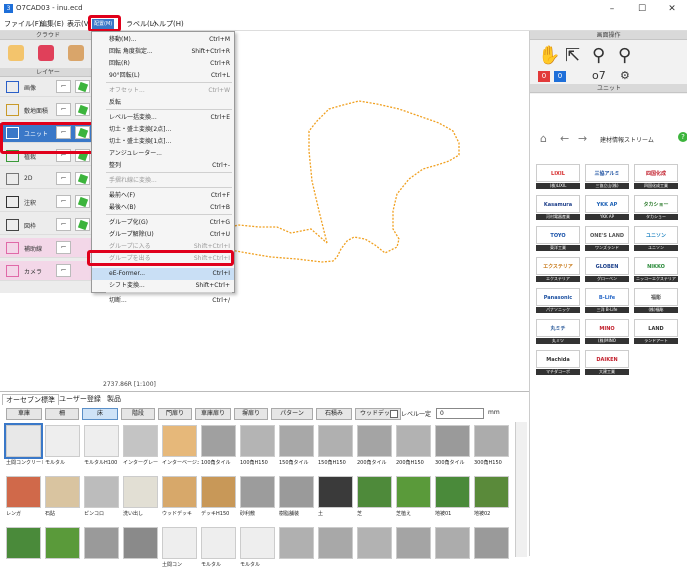  I want to click on brand-logo-10: エクステリア, so click(558, 266).